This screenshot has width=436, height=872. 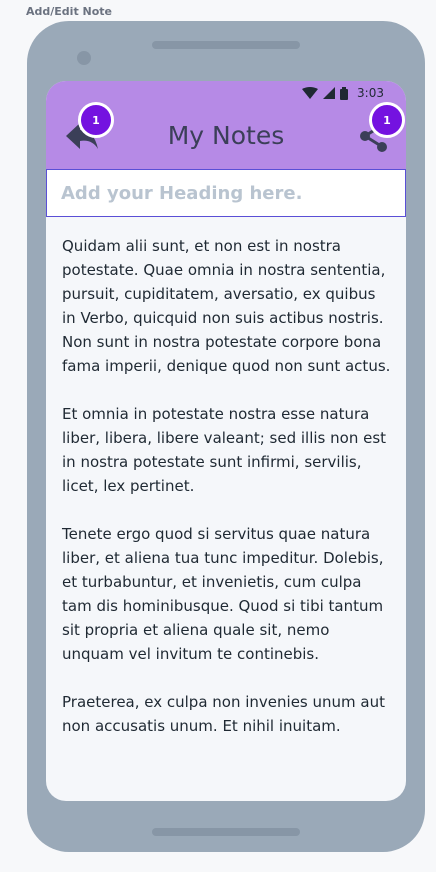 I want to click on battery-icon, so click(x=344, y=93).